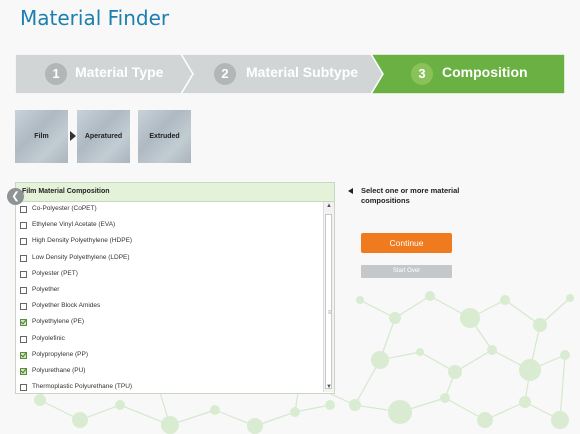 Image resolution: width=580 pixels, height=434 pixels. Describe the element at coordinates (175, 372) in the screenshot. I see `composition-option: Polyurethane (PU)` at that location.